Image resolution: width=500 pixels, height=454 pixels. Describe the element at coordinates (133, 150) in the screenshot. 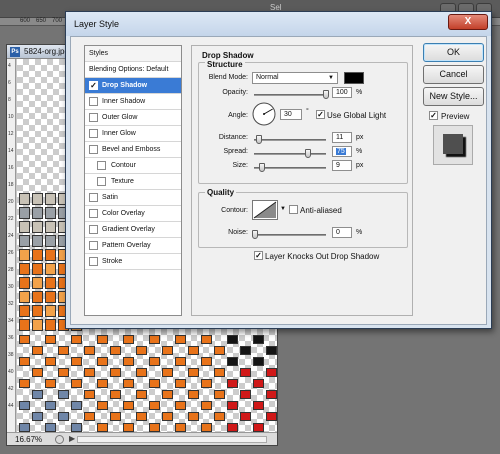

I see `style-item: Bevel and Emboss` at that location.